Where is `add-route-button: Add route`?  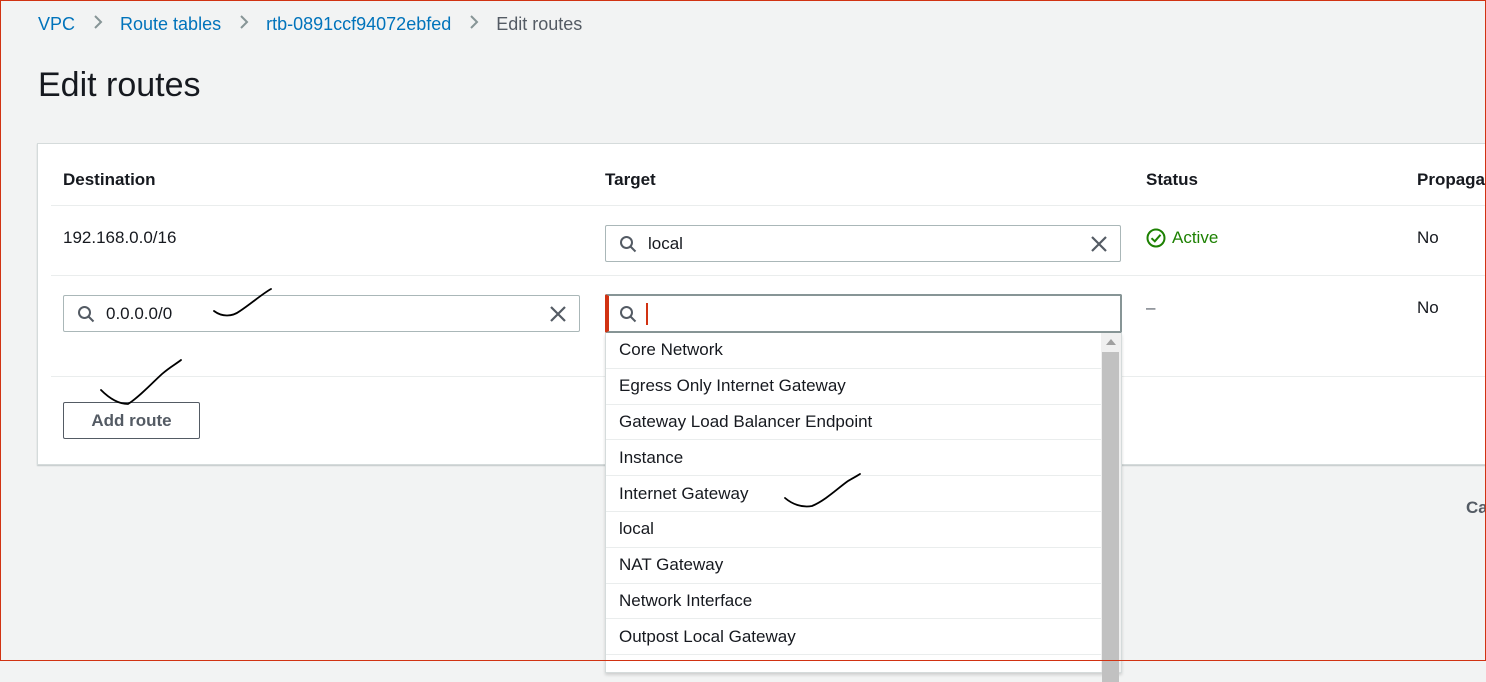
add-route-button: Add route is located at coordinates (131, 420).